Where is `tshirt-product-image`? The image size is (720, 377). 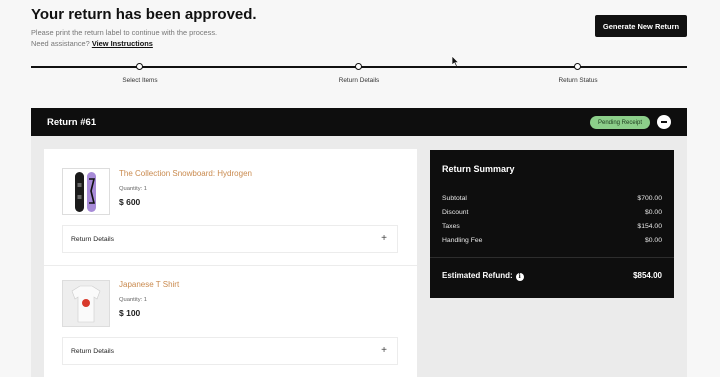 tshirt-product-image is located at coordinates (86, 303).